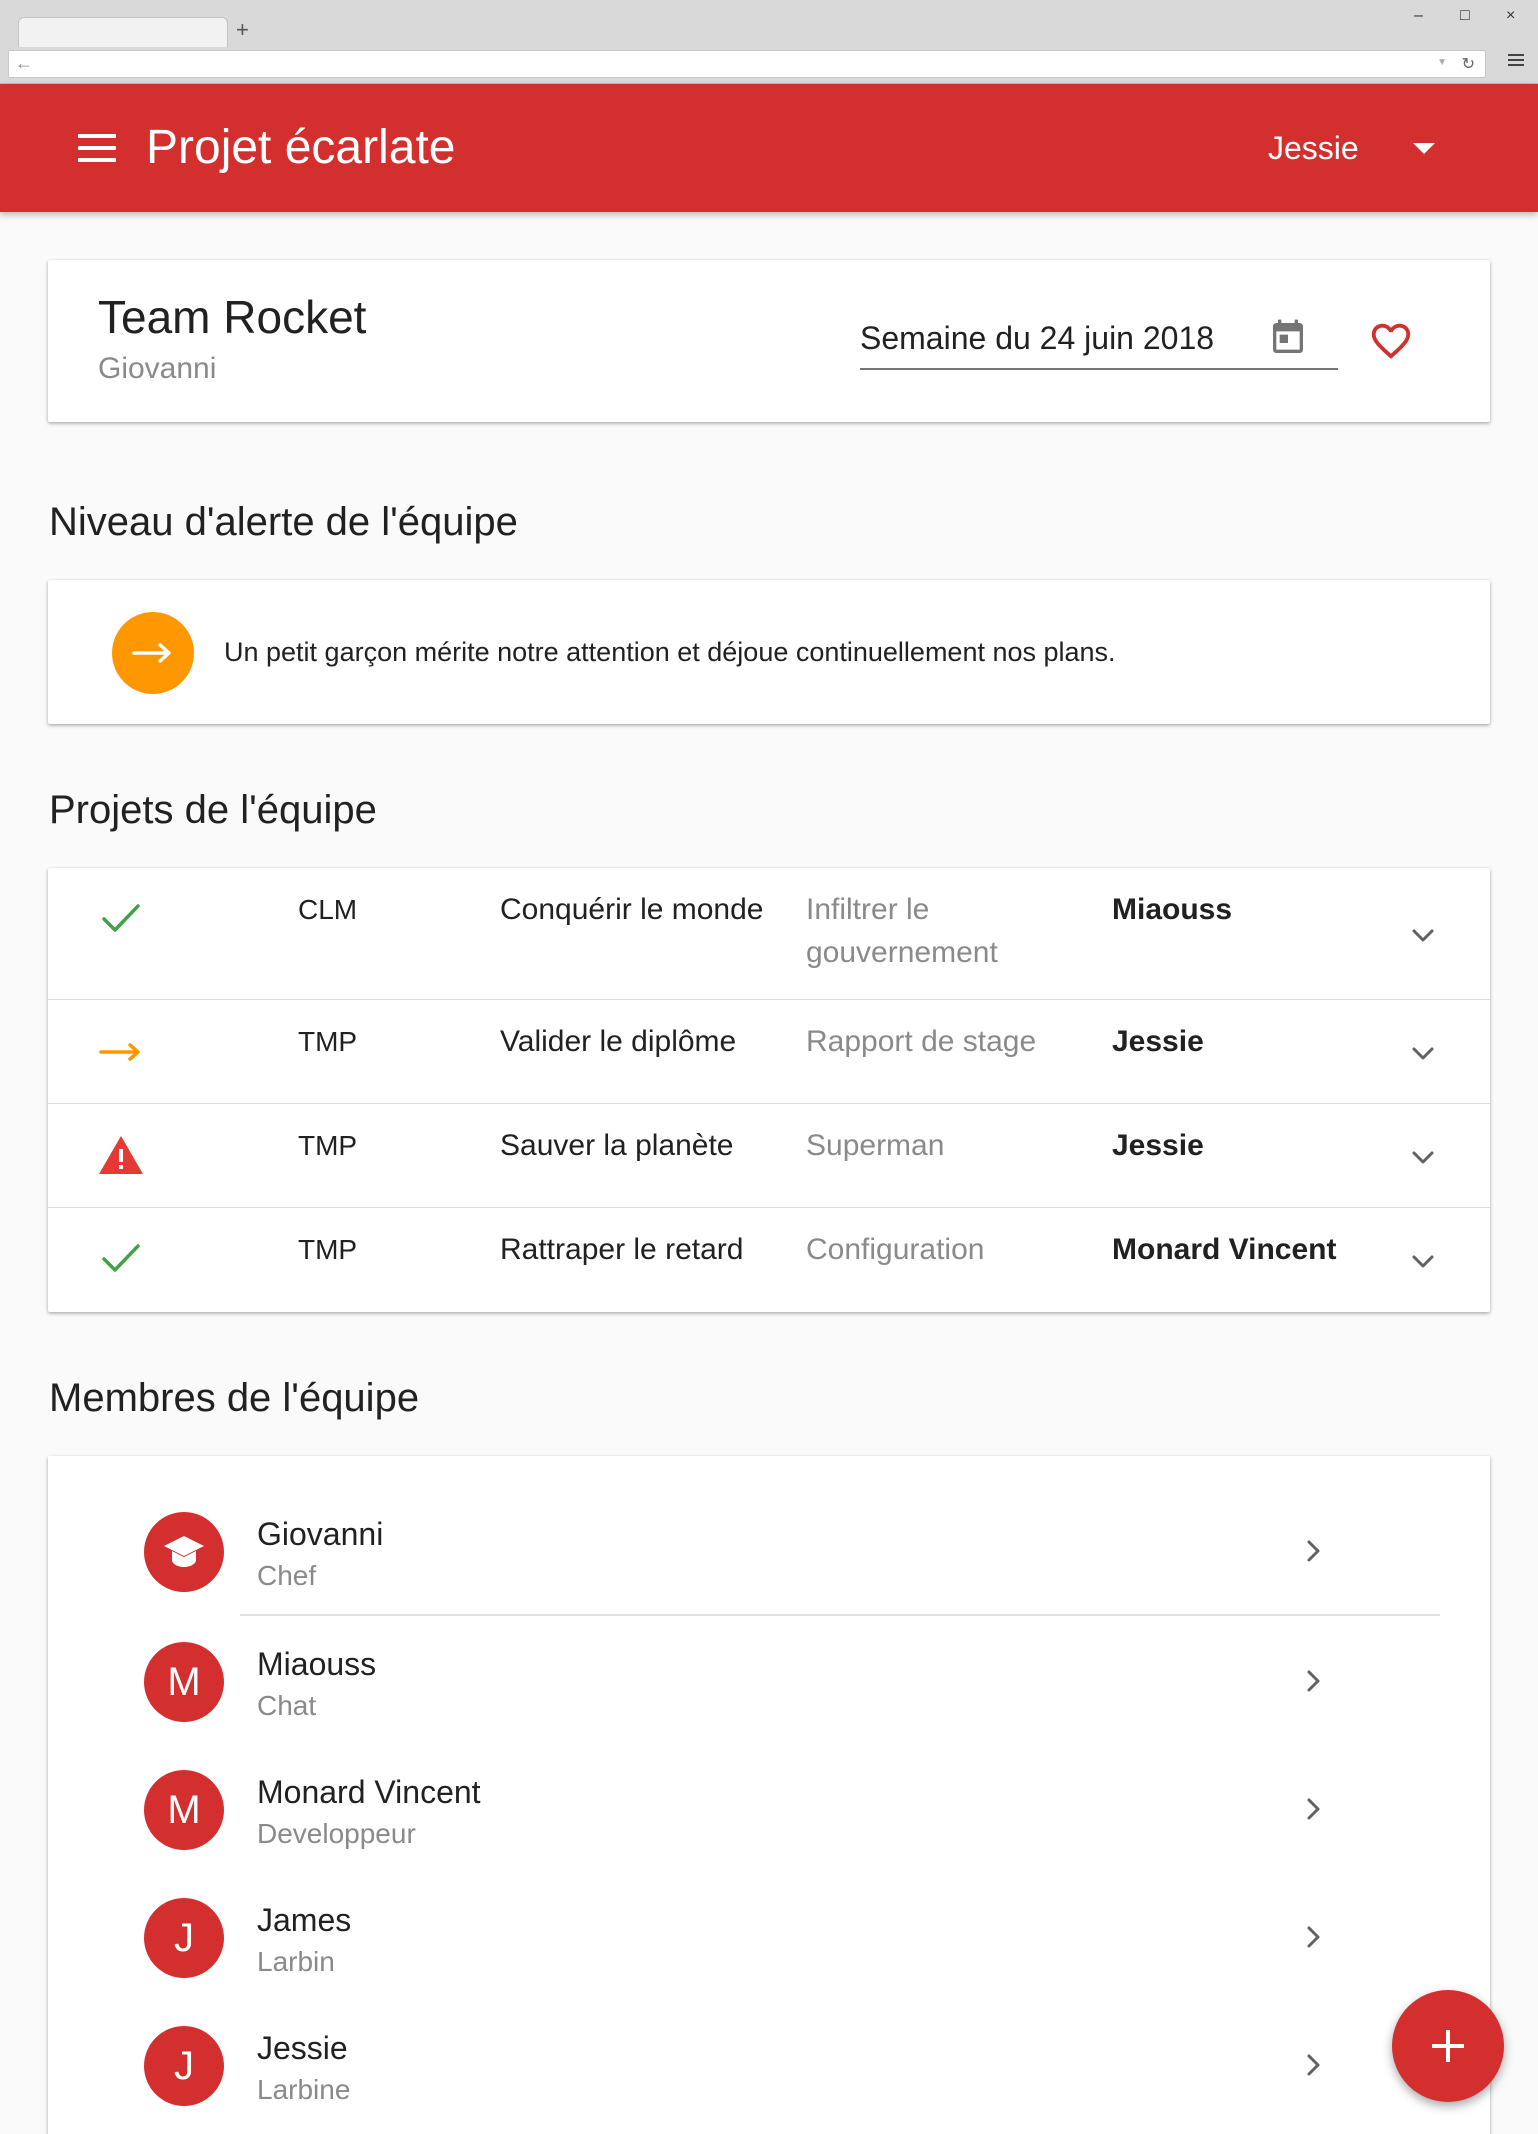  Describe the element at coordinates (24, 63) in the screenshot. I see `back-arrow-icon: ←` at that location.